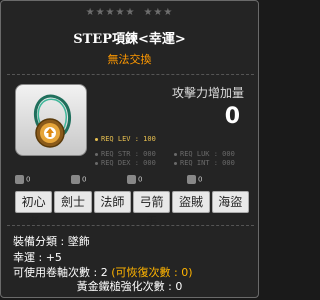 Image resolution: width=320 pixels, height=300 pixels. Describe the element at coordinates (110, 12) in the screenshot. I see `star-icon: ★★★★★` at that location.